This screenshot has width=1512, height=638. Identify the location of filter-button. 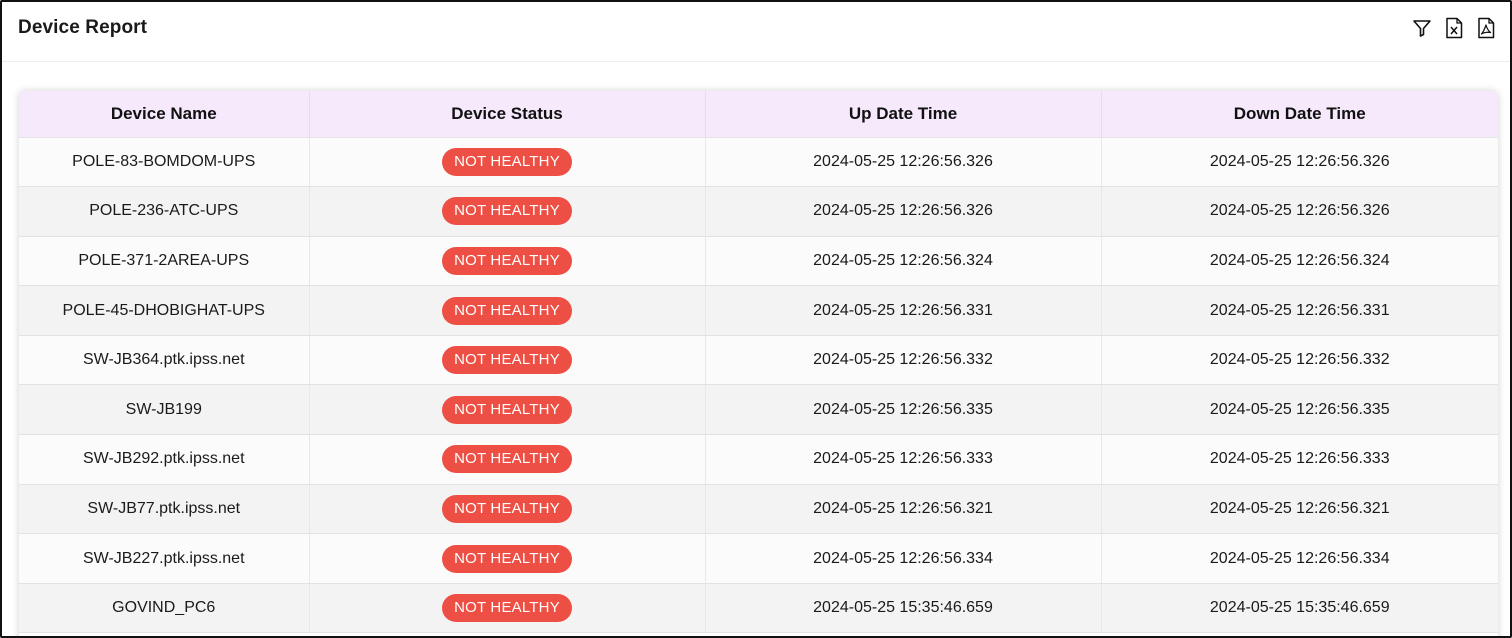
(1422, 28).